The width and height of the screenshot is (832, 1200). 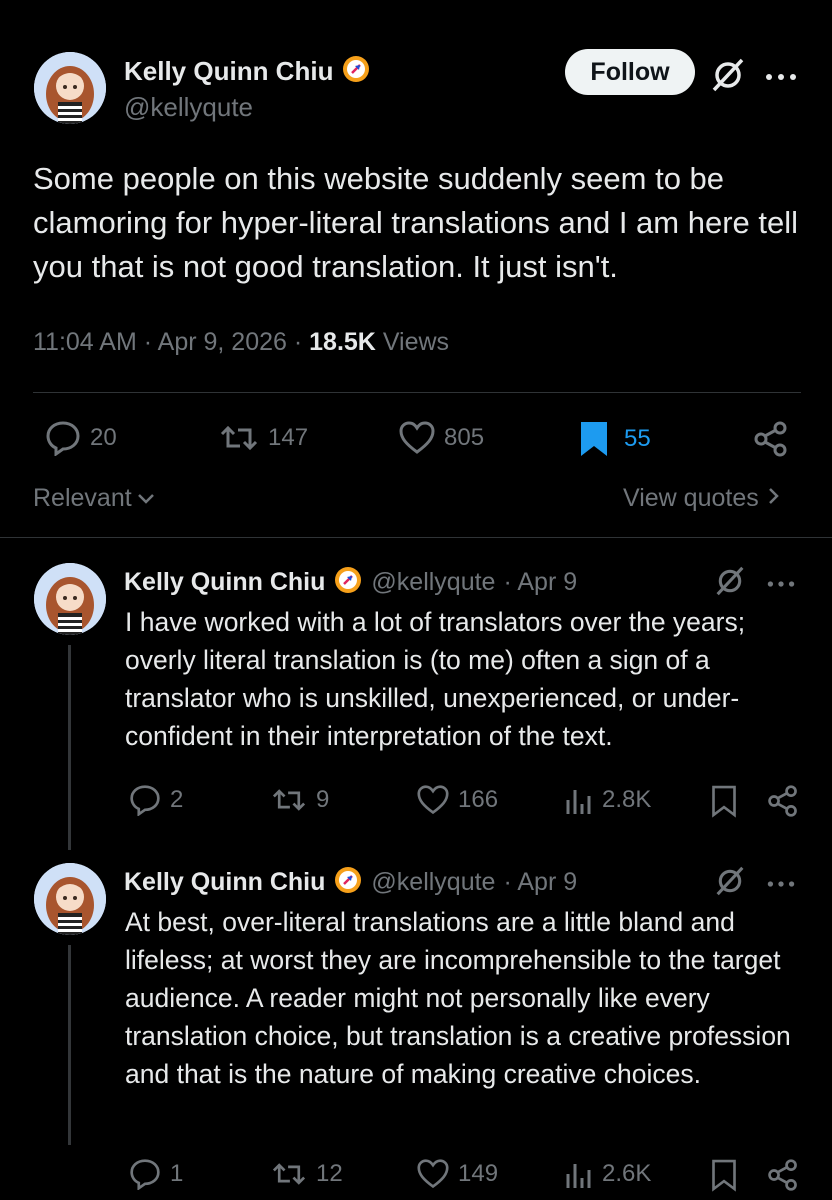 I want to click on repost-button: 9, so click(x=299, y=800).